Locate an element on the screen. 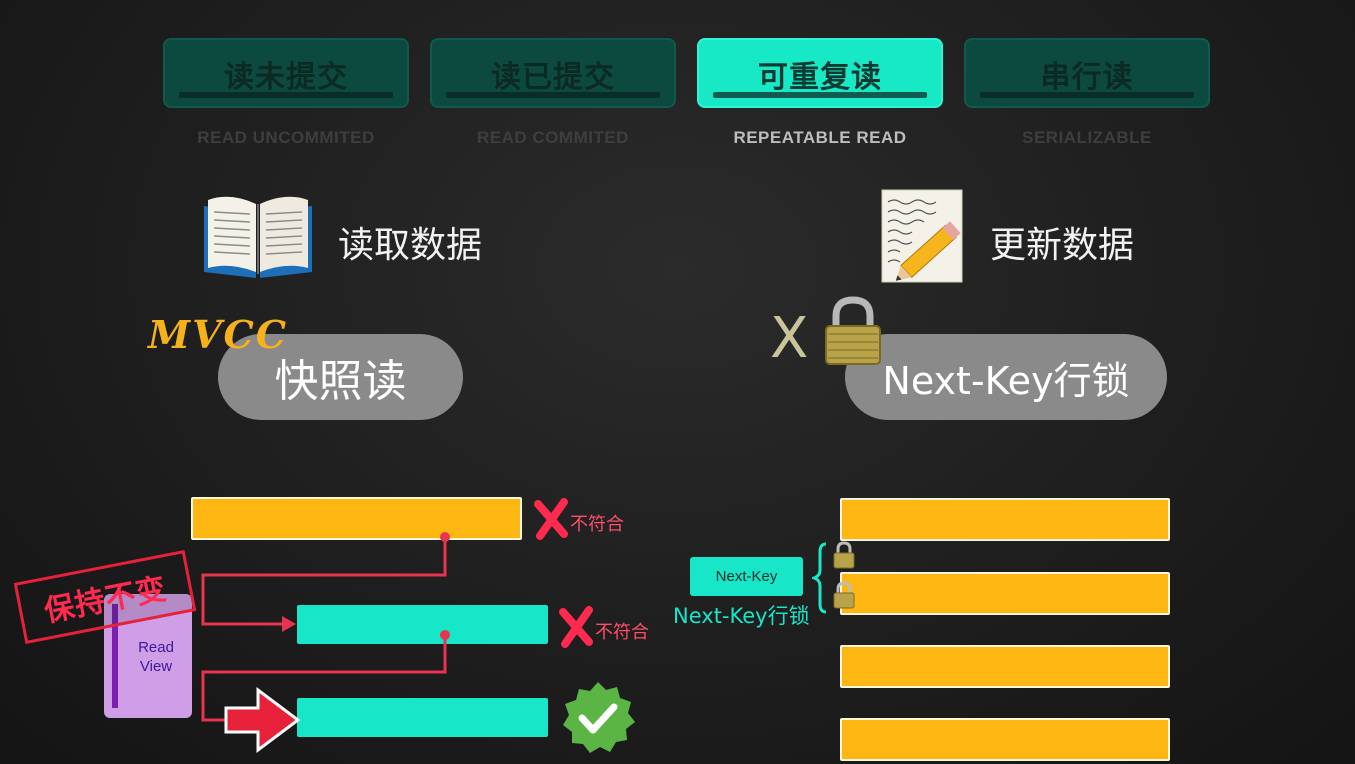 Image resolution: width=1355 pixels, height=764 pixels. tab-label: 可重复读 is located at coordinates (820, 77).